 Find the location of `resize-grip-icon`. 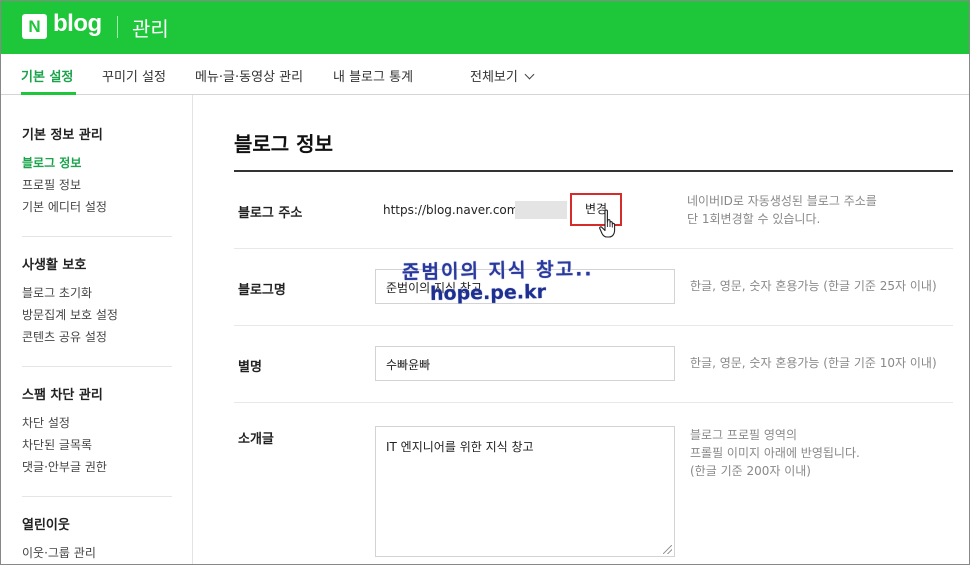

resize-grip-icon is located at coordinates (667, 549).